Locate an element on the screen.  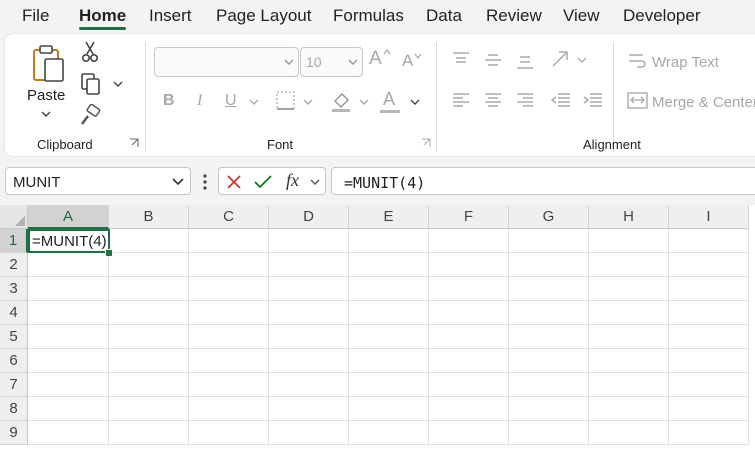
cell-i2 is located at coordinates (709, 265).